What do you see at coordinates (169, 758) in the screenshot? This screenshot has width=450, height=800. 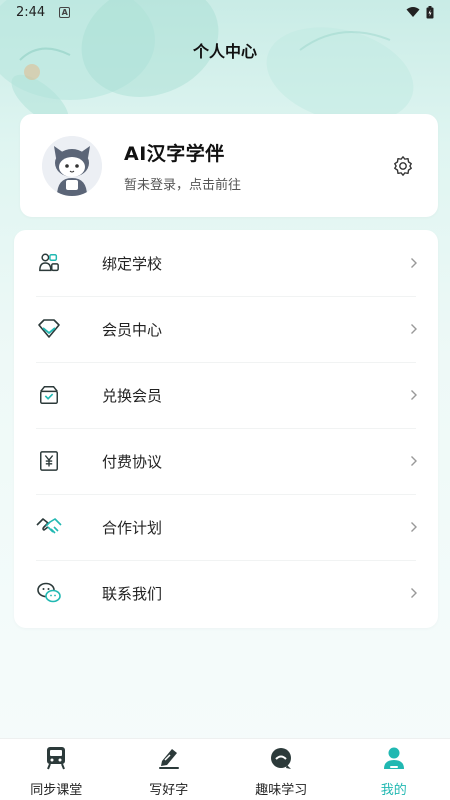 I see `pen-write-icon` at bounding box center [169, 758].